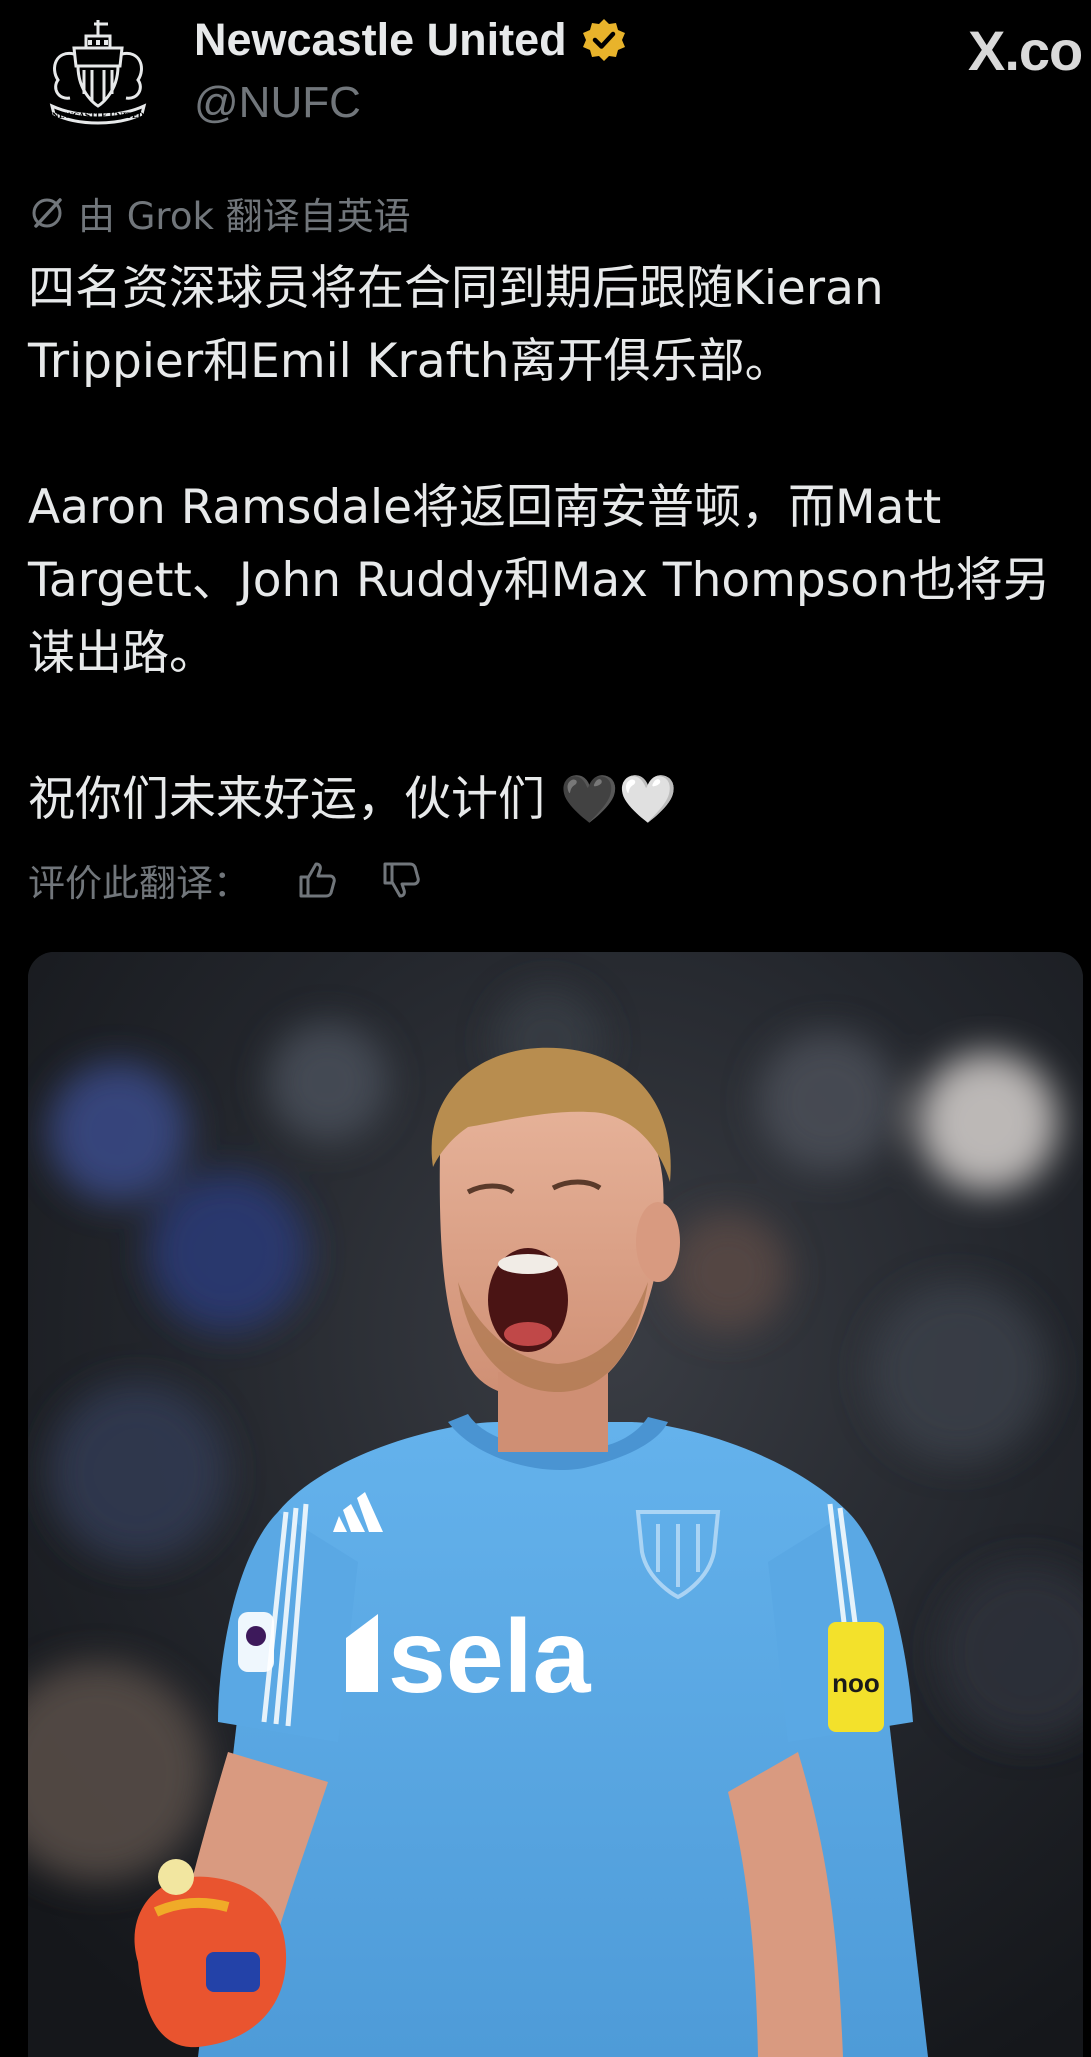 The image size is (1091, 2057). I want to click on thumbs-up-icon, so click(317, 880).